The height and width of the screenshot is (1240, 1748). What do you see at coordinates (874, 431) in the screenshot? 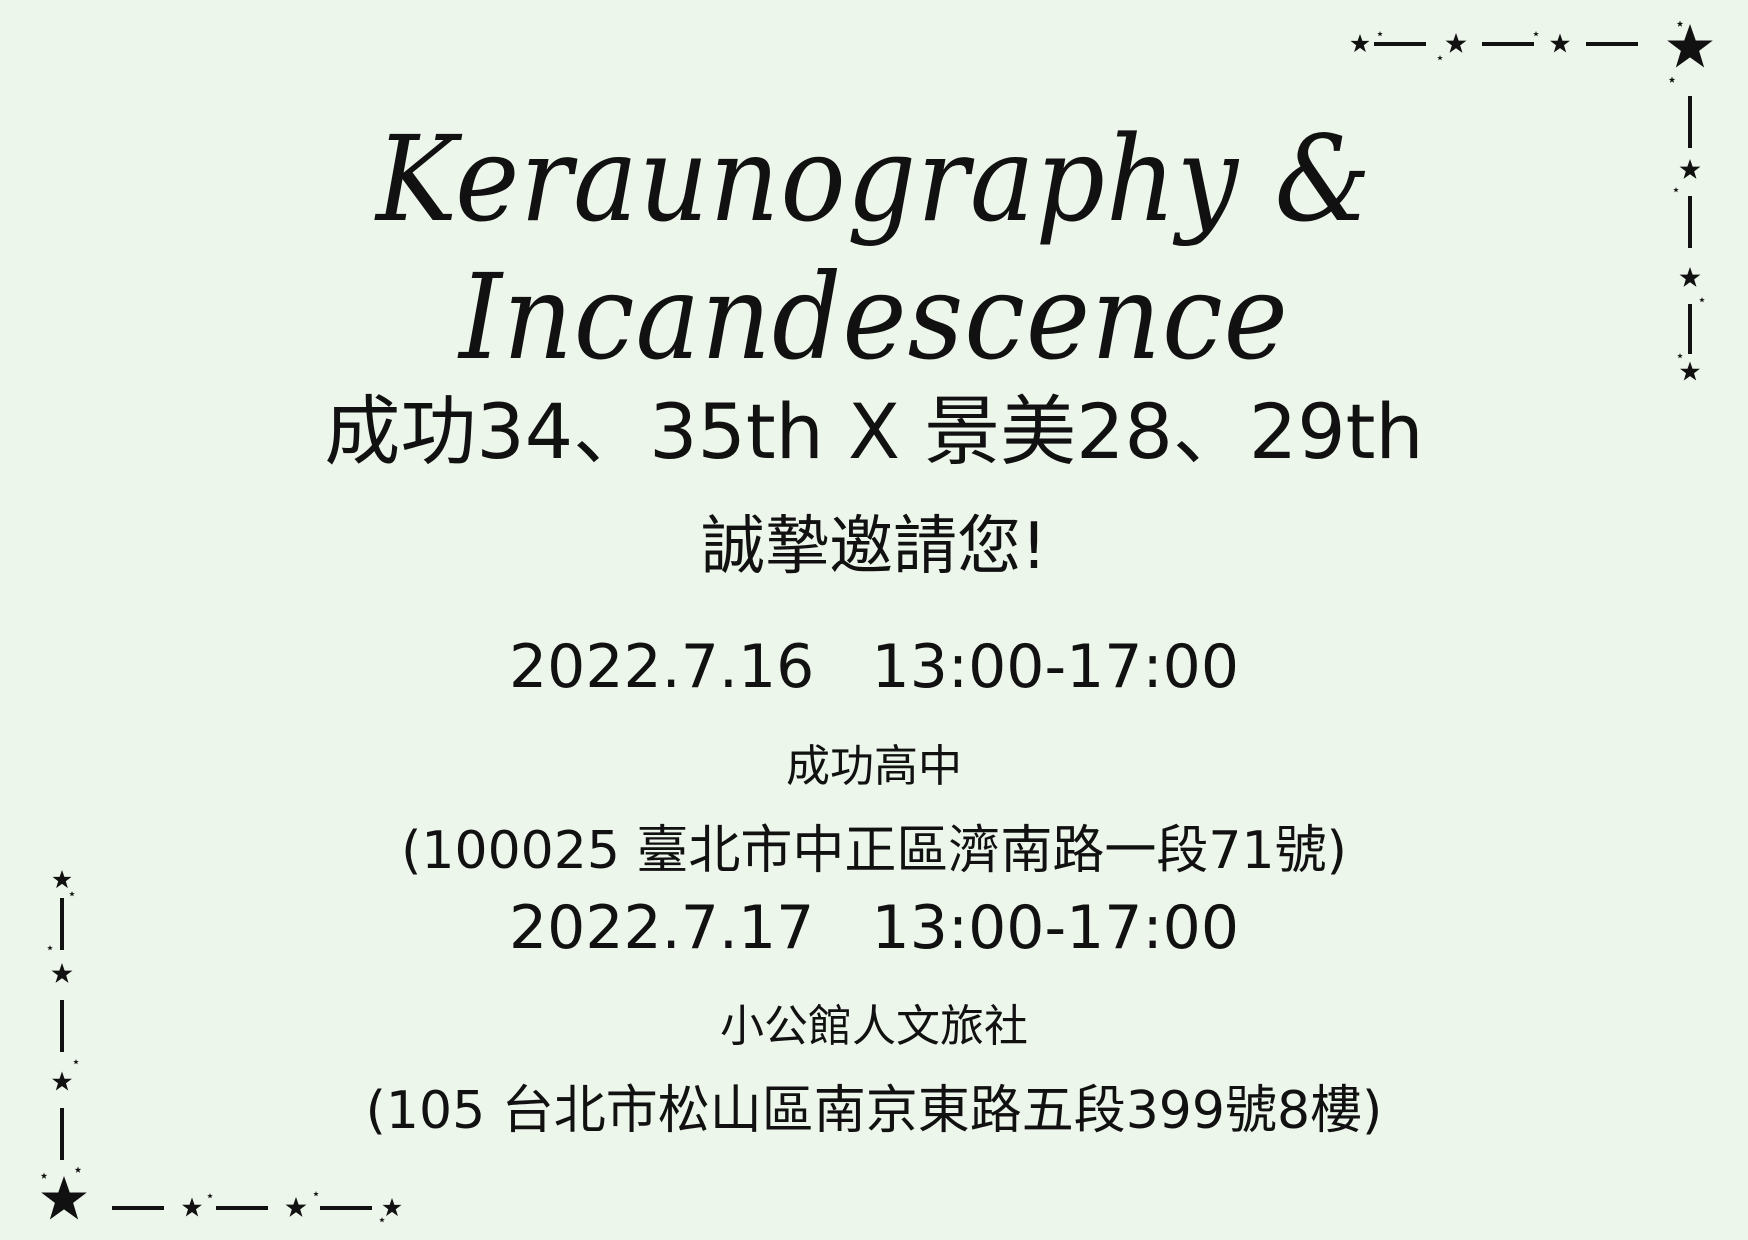
I see `schools-line: 成功34、35th X 景美28、29th` at bounding box center [874, 431].